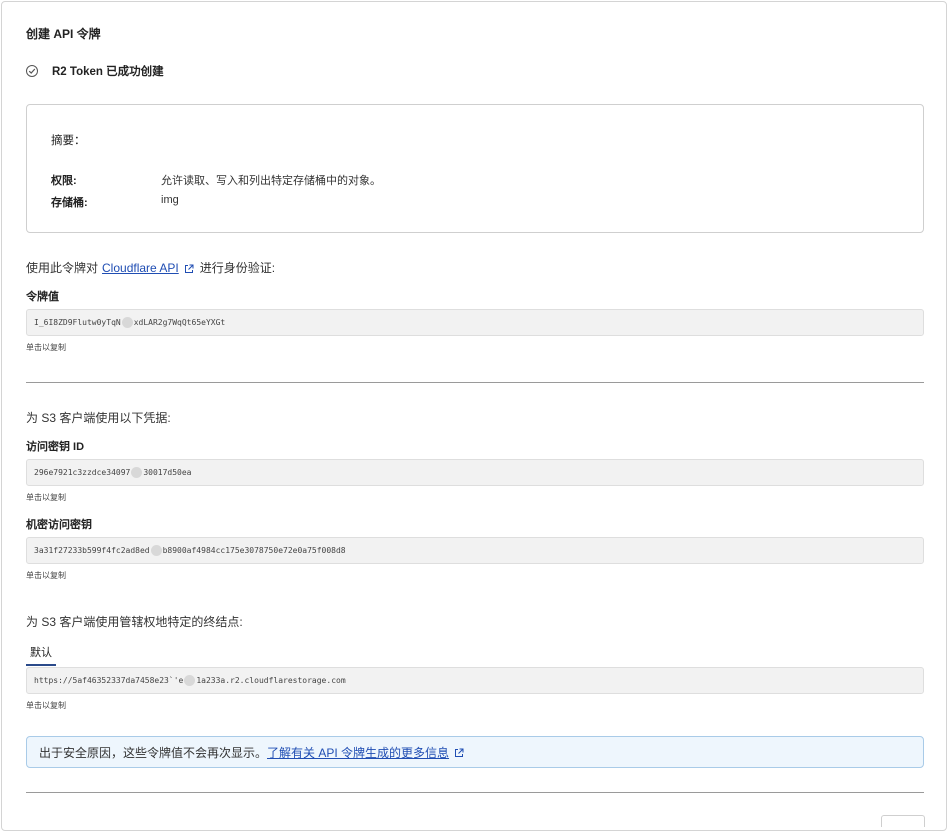 This screenshot has height=831, width=949. I want to click on endpoint-copy-hint: 单击以复制, so click(46, 705).